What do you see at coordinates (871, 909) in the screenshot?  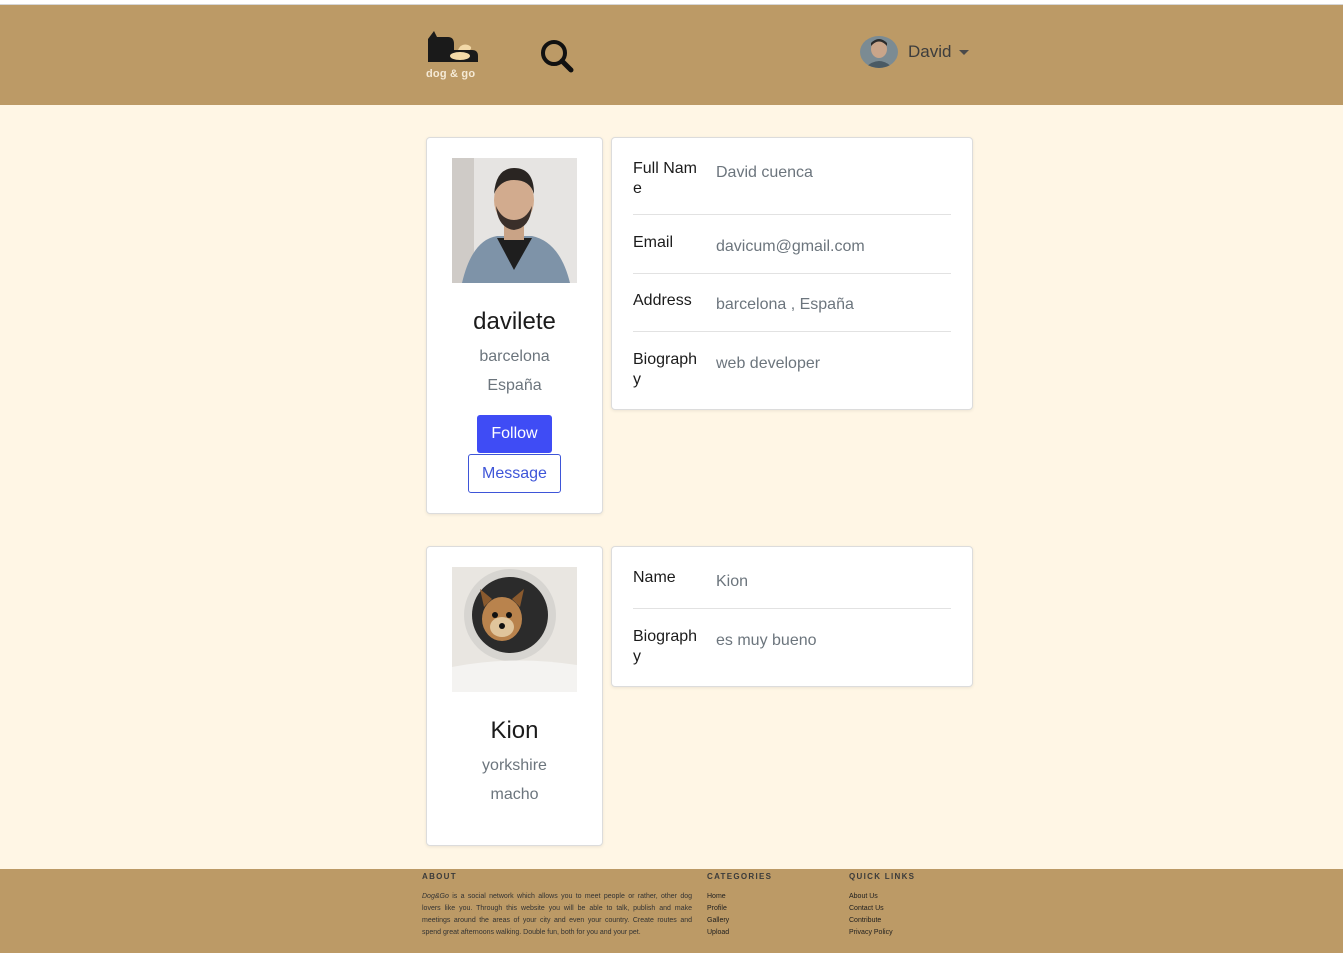 I see `footer-link-contact-us: Contact Us` at bounding box center [871, 909].